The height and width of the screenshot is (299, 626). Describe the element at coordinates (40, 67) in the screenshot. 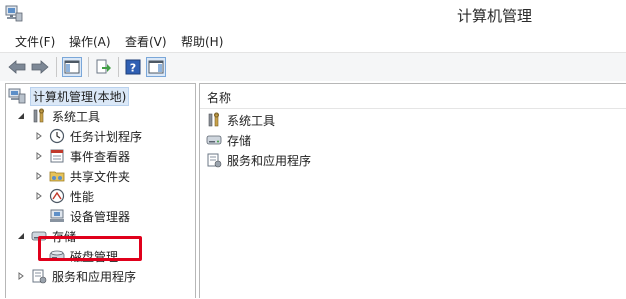

I see `forward-arrow-icon` at that location.